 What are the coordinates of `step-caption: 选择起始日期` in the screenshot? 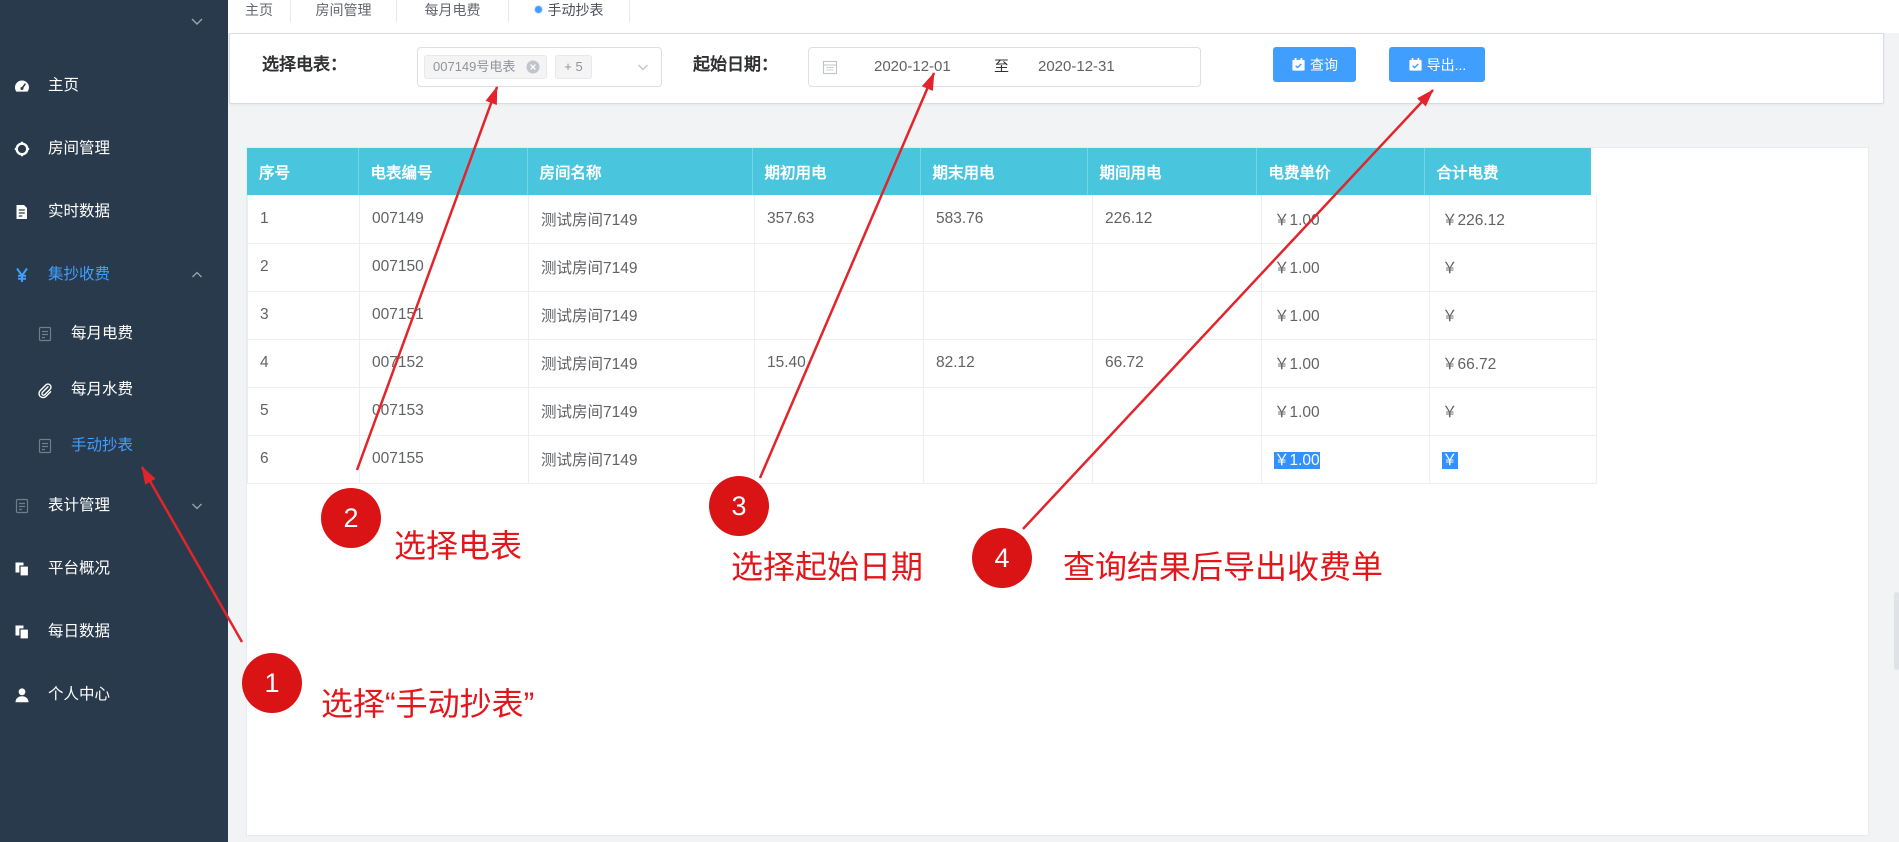 It's located at (827, 567).